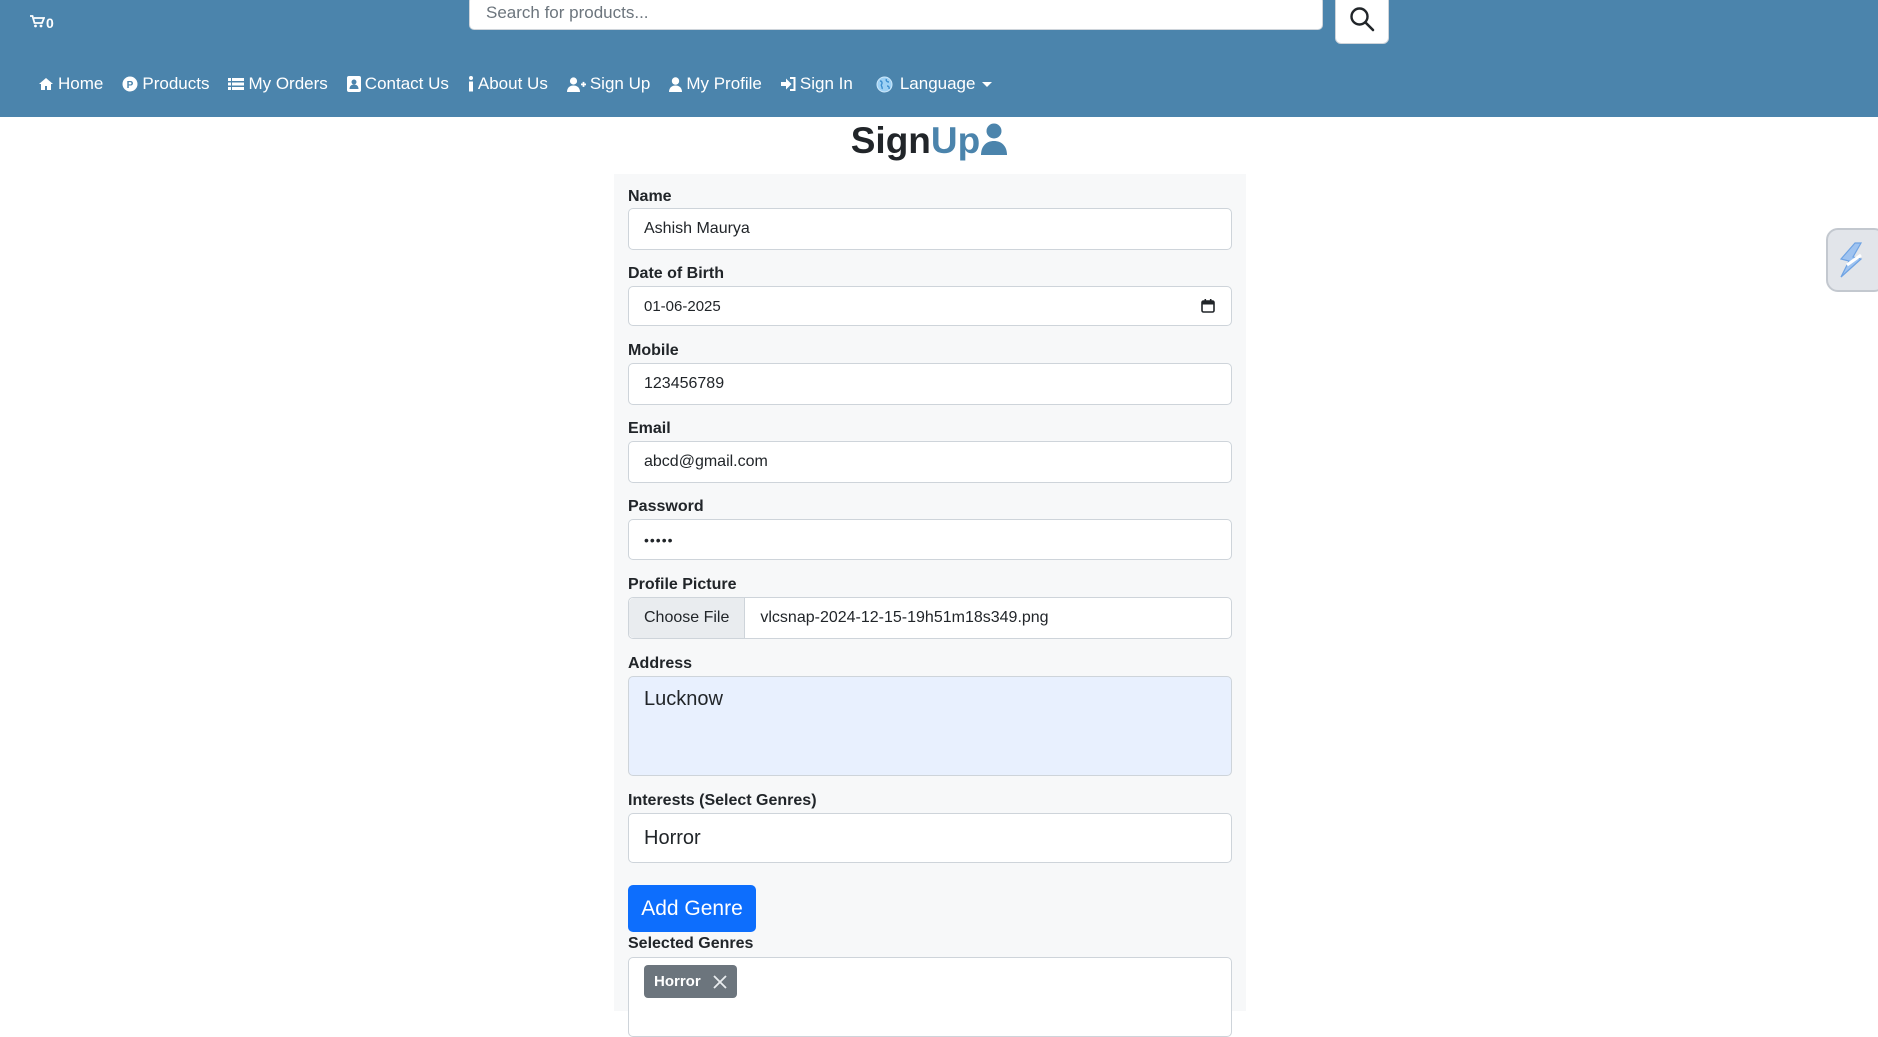  I want to click on add-genre-button: Add Genre, so click(692, 908).